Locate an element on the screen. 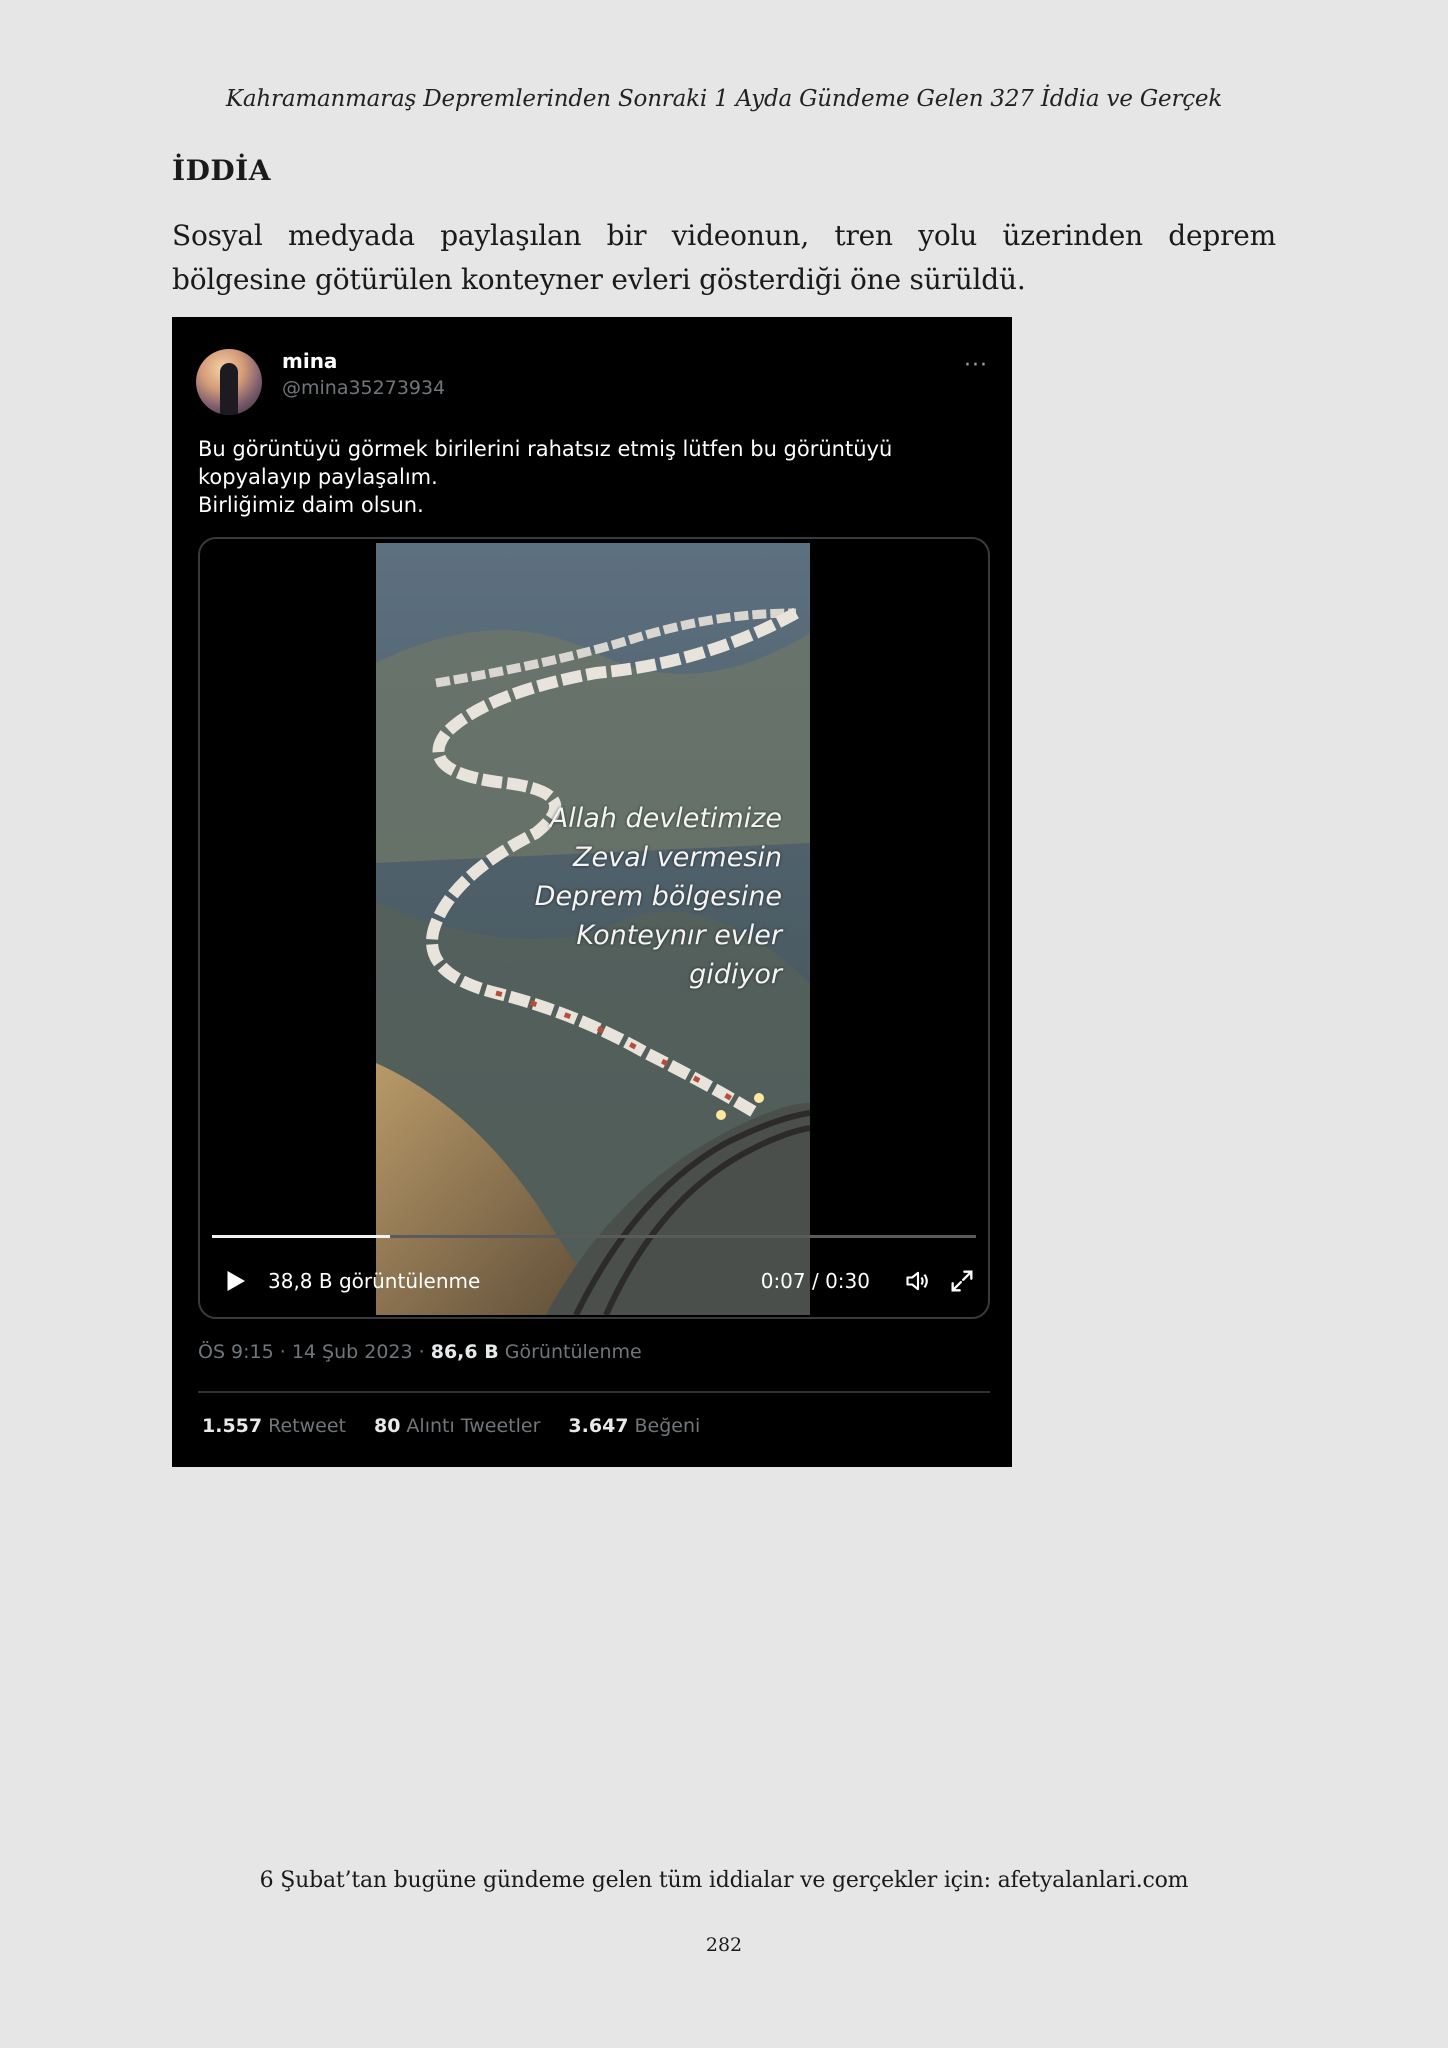 Image resolution: width=1448 pixels, height=2048 pixels. video-progress-bar is located at coordinates (594, 1236).